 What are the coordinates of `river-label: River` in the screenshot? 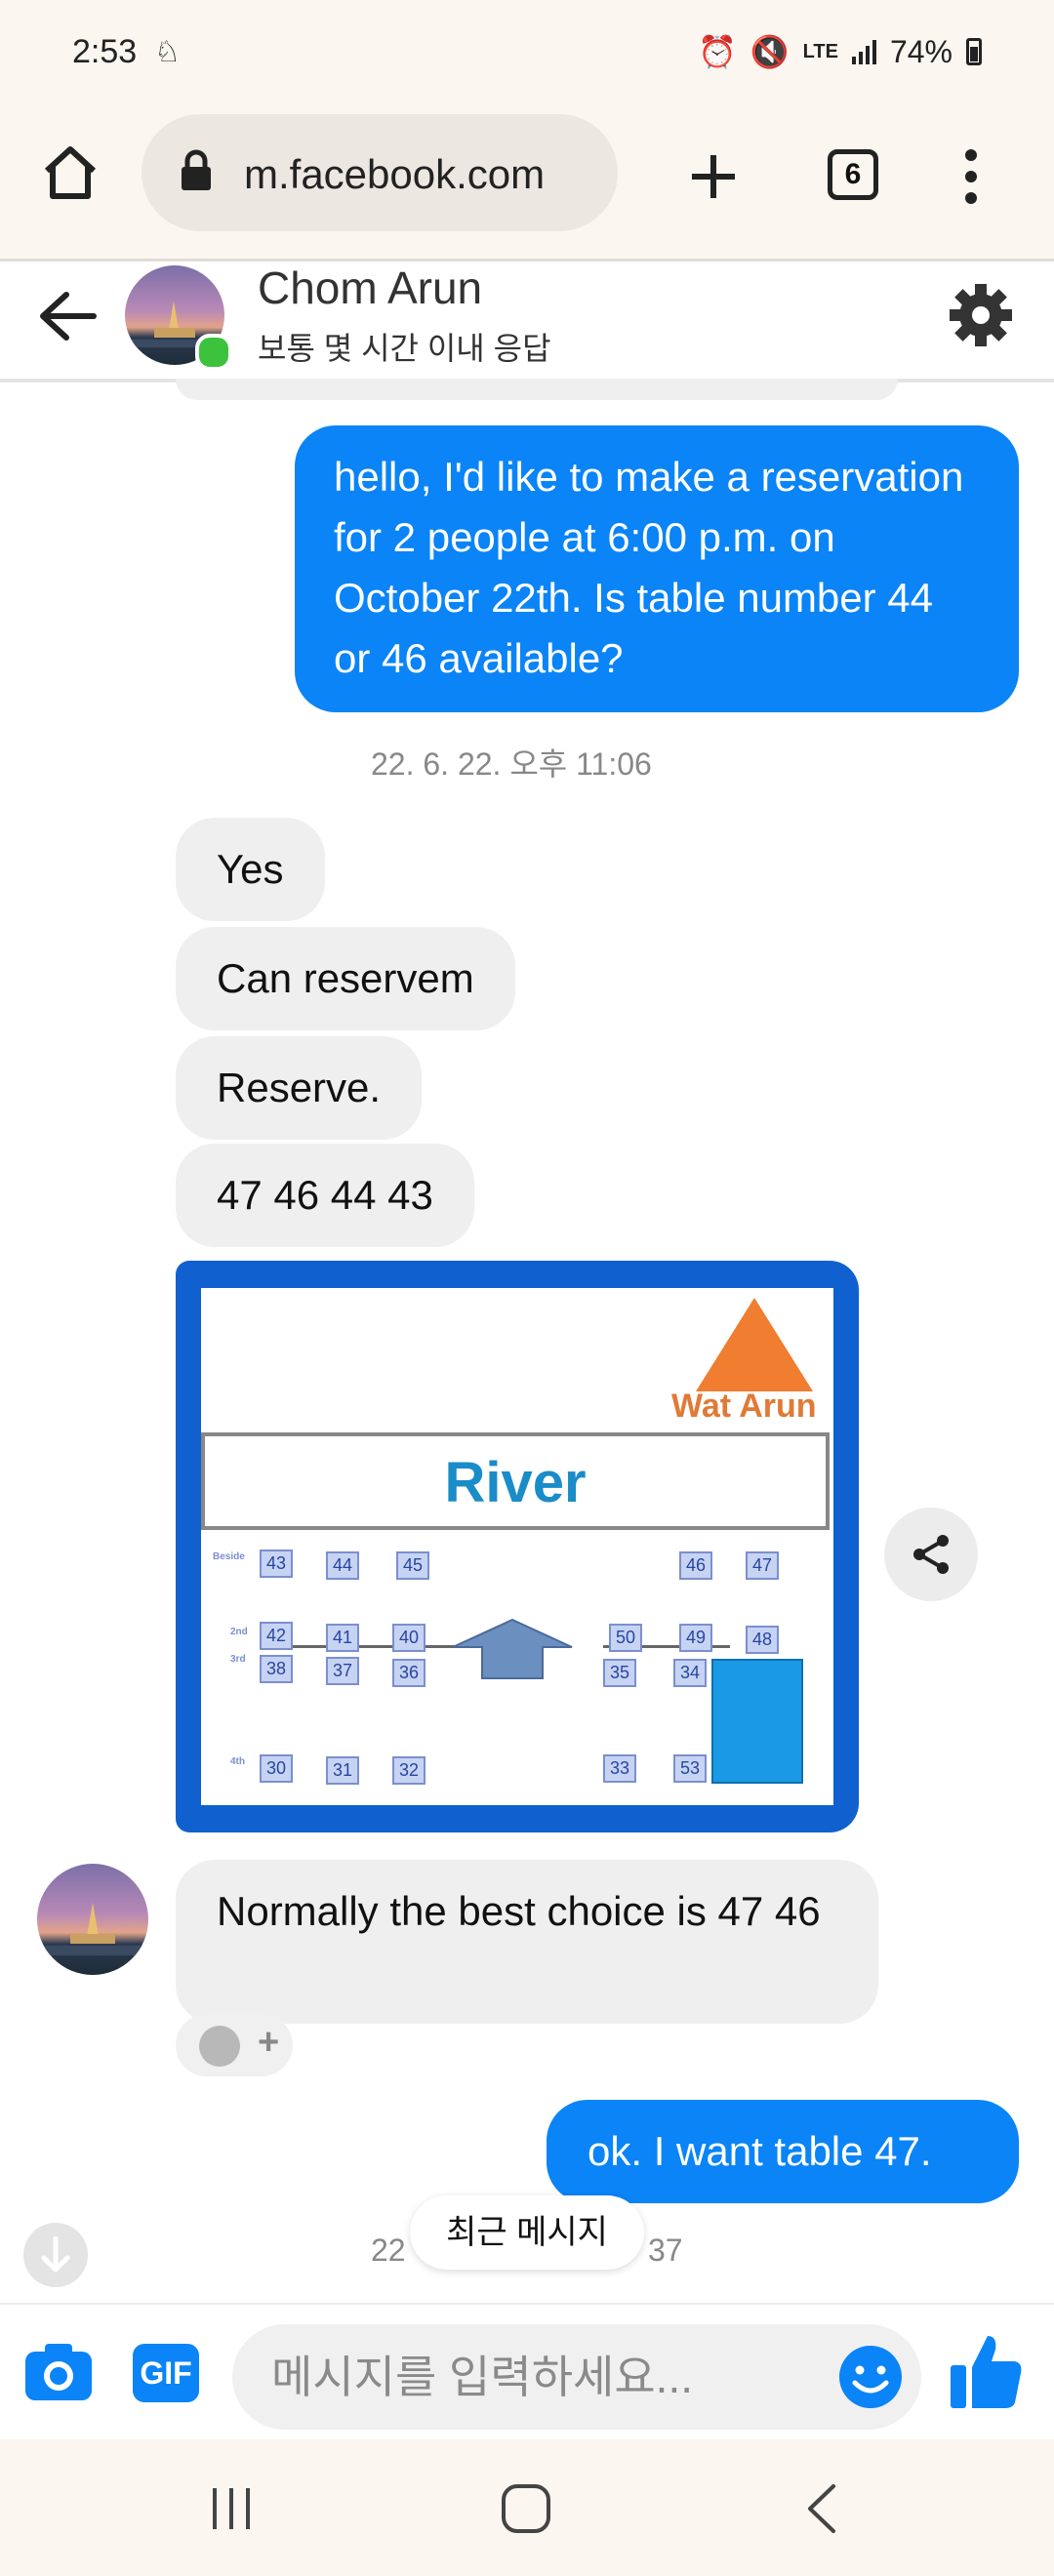 It's located at (515, 1482).